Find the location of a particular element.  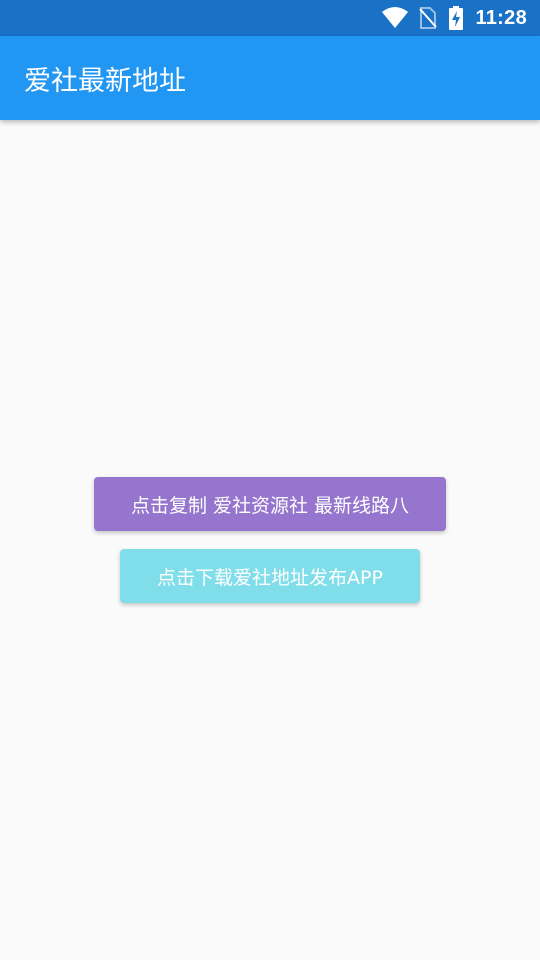

status-time: 11:28 is located at coordinates (501, 17).